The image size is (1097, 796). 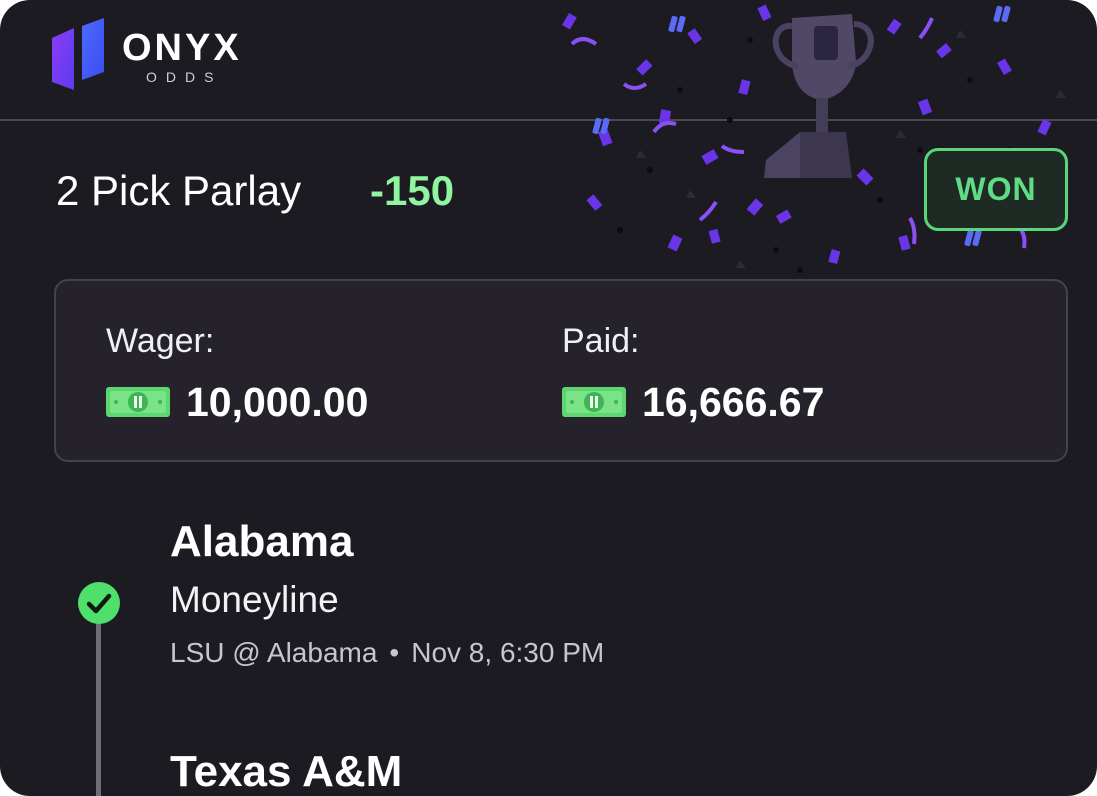 What do you see at coordinates (693, 373) in the screenshot?
I see `paid-section: Paid: 16,666.67` at bounding box center [693, 373].